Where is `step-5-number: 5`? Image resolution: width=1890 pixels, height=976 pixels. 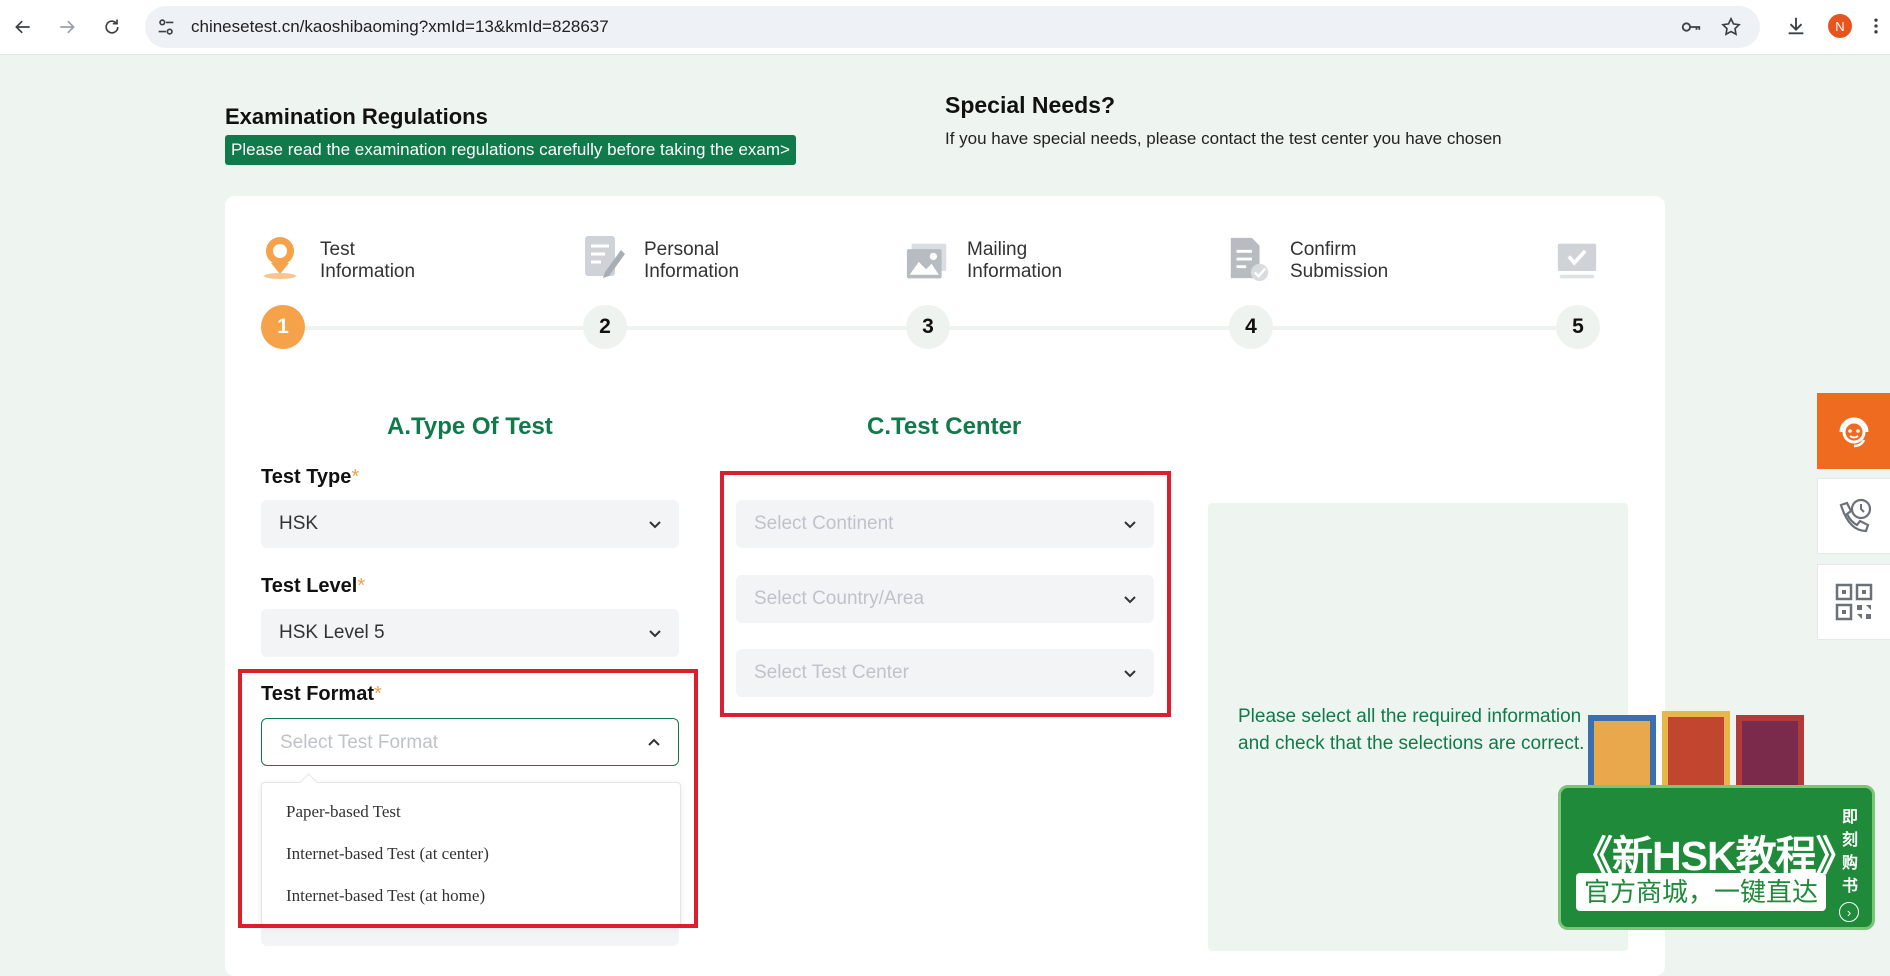
step-5-number: 5 is located at coordinates (1578, 327).